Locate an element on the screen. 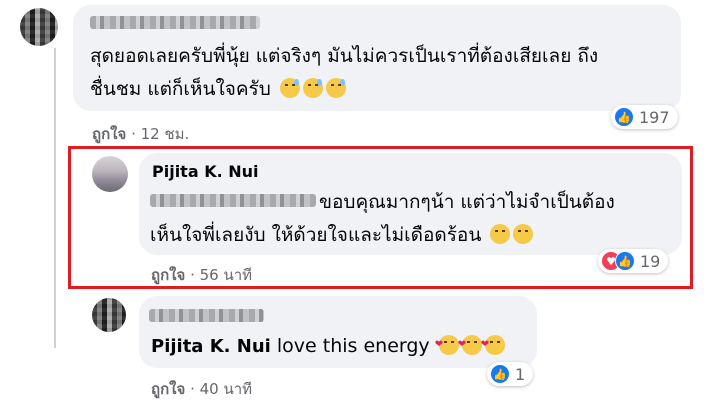 The width and height of the screenshot is (714, 404). reaction-count: 1 is located at coordinates (520, 374).